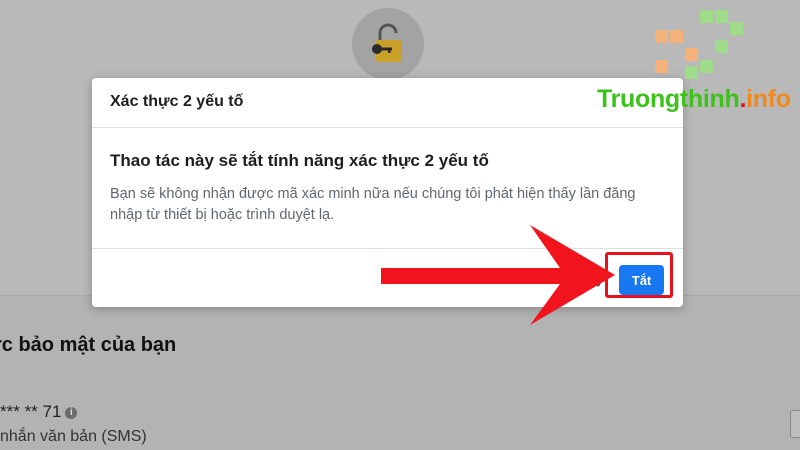 This screenshot has height=450, width=800. I want to click on watermark-text: Truongthinh.info, so click(694, 99).